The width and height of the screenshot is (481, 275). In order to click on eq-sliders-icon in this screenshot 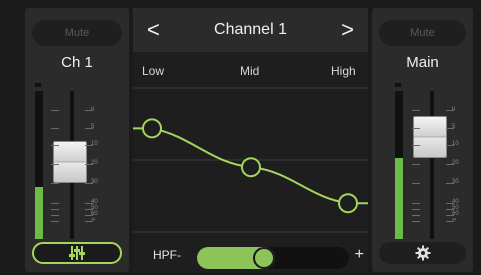, I will do `click(77, 253)`.